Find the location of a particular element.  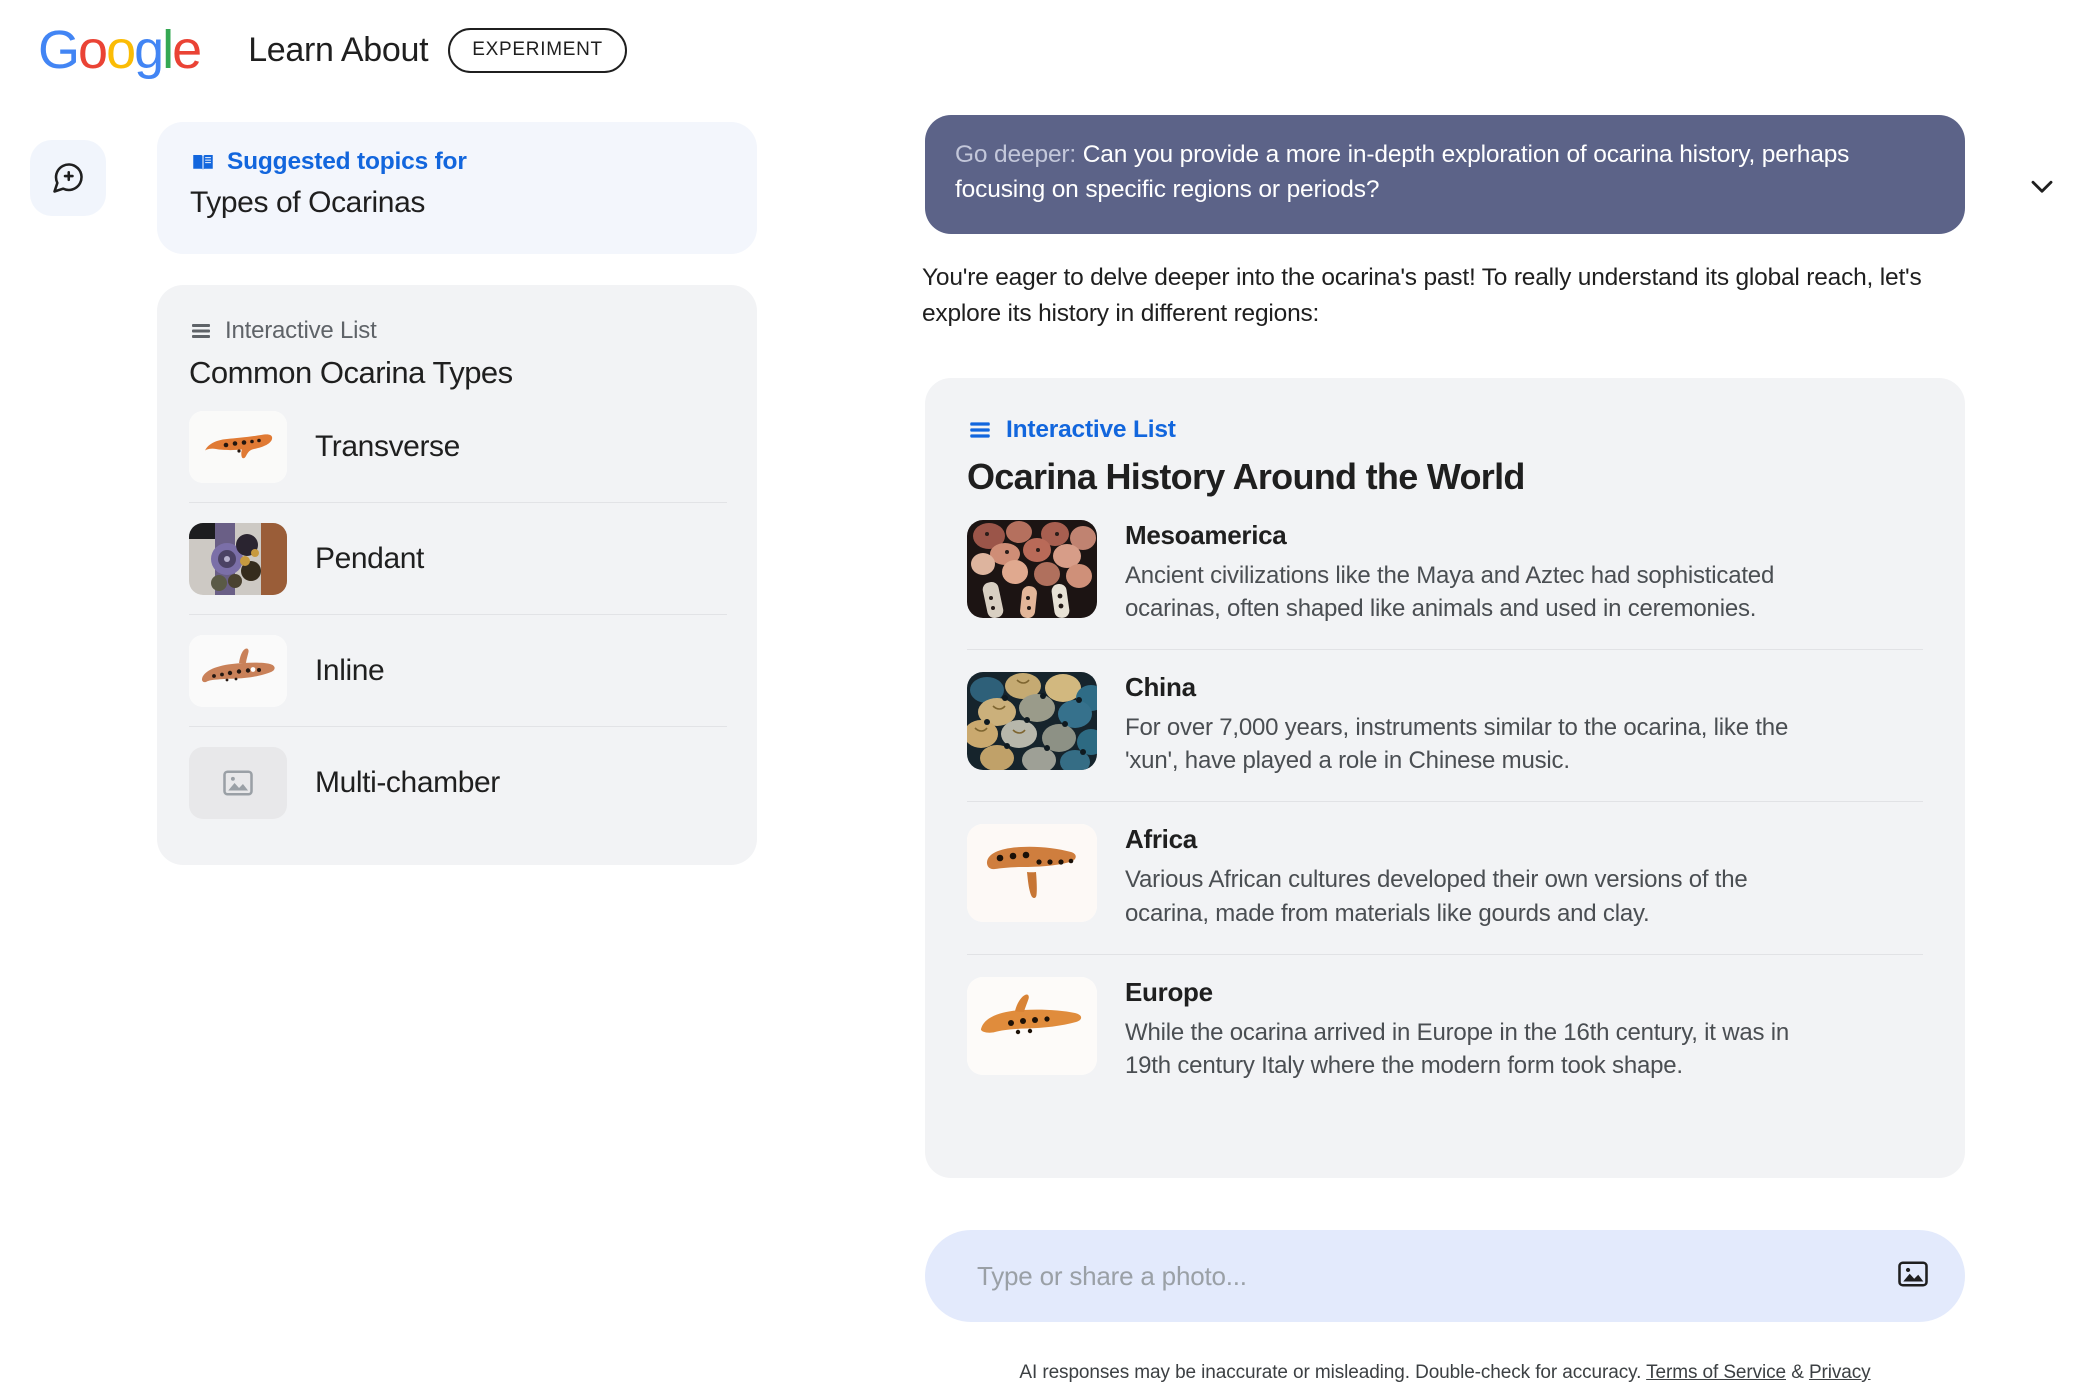

africa-thumbnail is located at coordinates (1032, 873).